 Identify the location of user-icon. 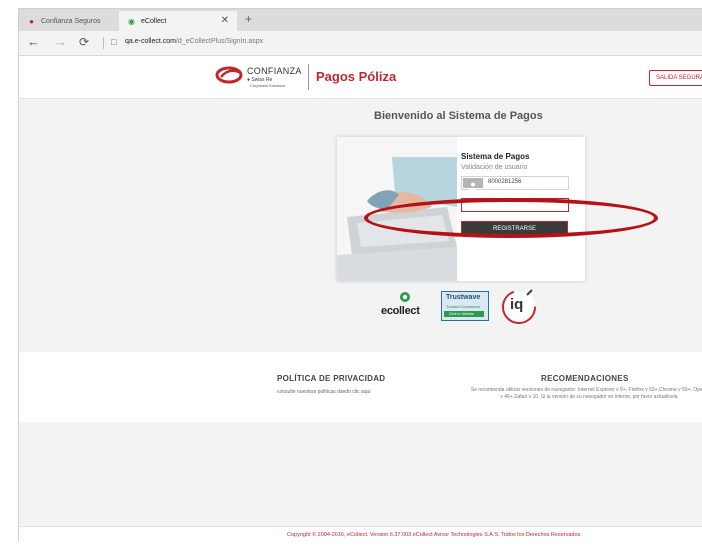
(473, 184).